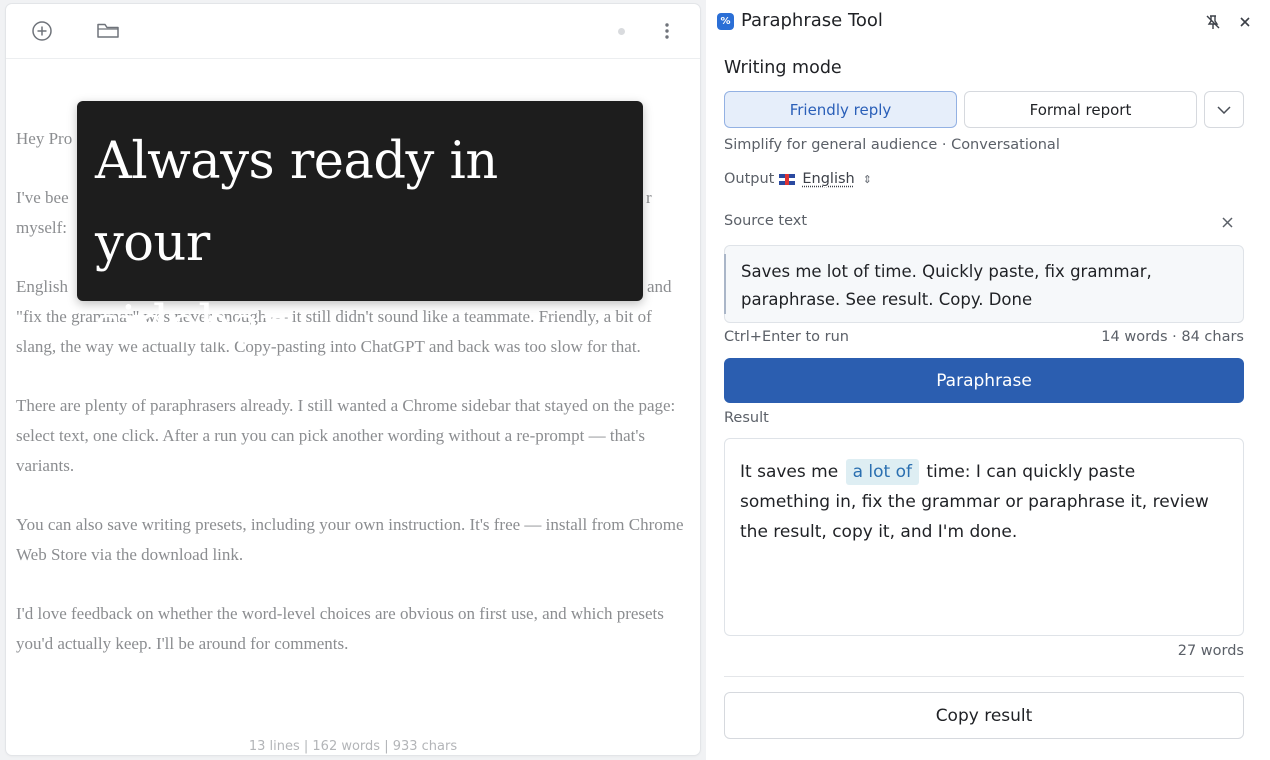 The image size is (1270, 760). I want to click on uk-flag-icon, so click(787, 179).